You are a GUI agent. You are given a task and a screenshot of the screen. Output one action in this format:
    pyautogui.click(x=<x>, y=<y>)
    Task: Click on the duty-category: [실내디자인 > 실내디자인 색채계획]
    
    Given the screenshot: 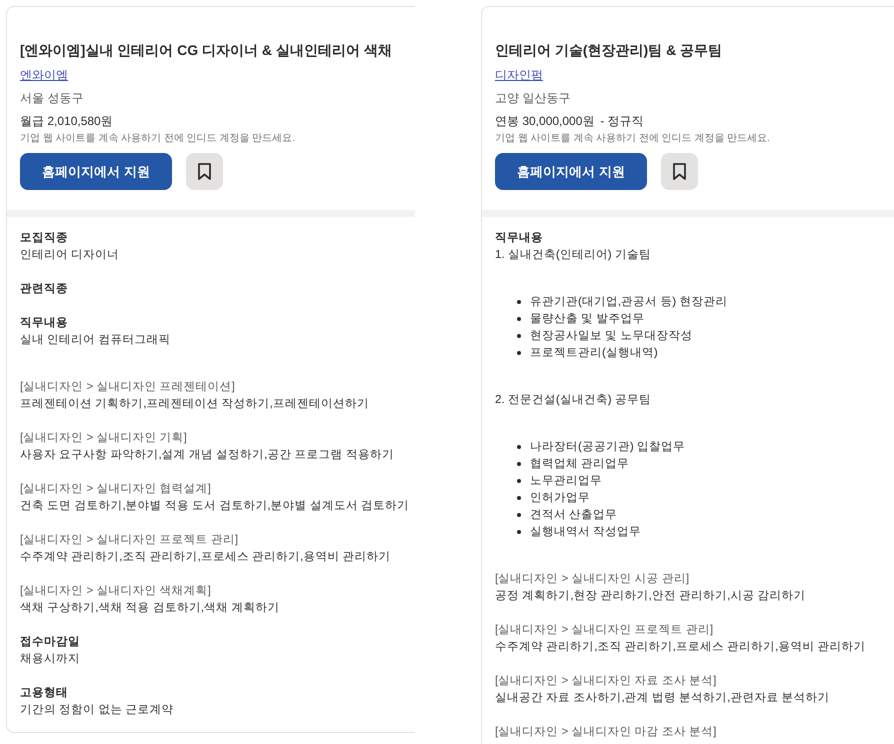 What is the action you would take?
    pyautogui.click(x=116, y=591)
    